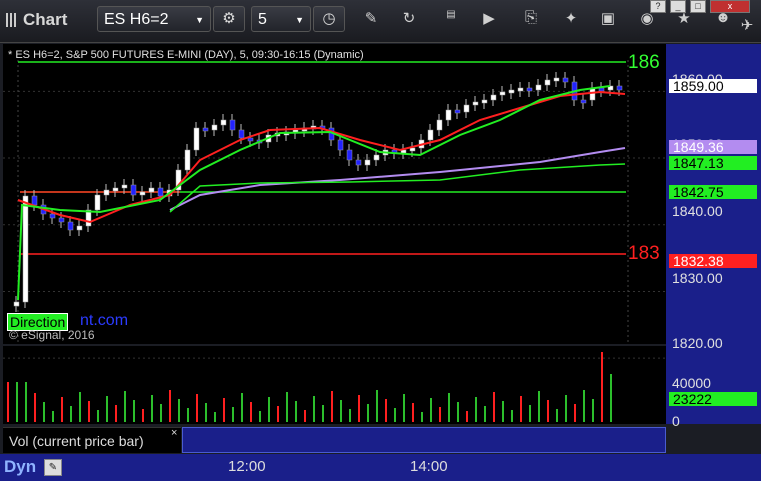  I want to click on time-tick: 12:00, so click(247, 466).